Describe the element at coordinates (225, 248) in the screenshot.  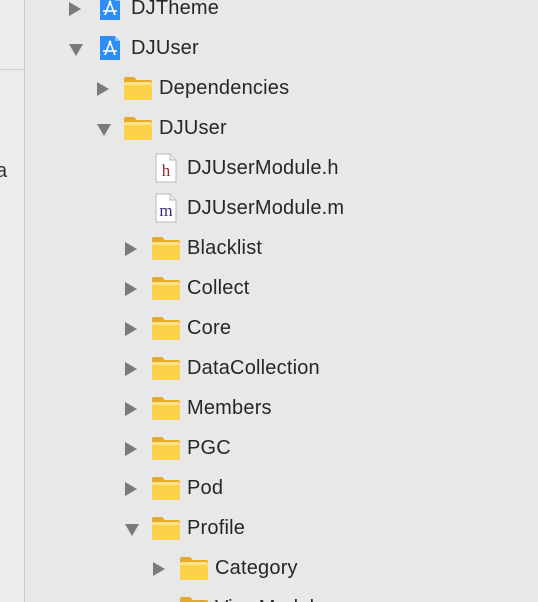
I see `tree-row-label: Blacklist` at that location.